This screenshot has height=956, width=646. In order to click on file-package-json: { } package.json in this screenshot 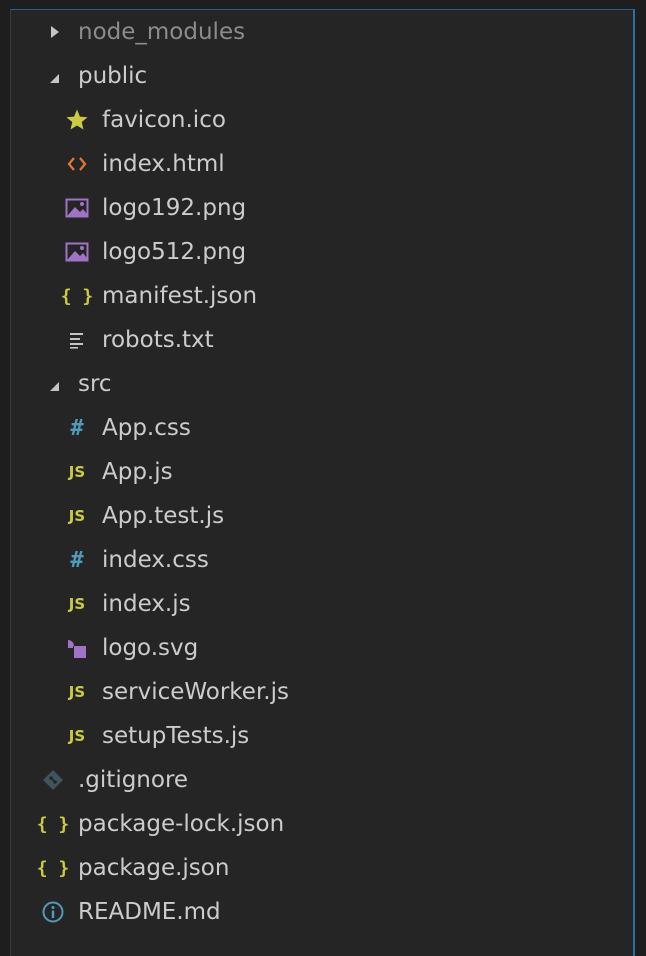, I will do `click(322, 868)`.